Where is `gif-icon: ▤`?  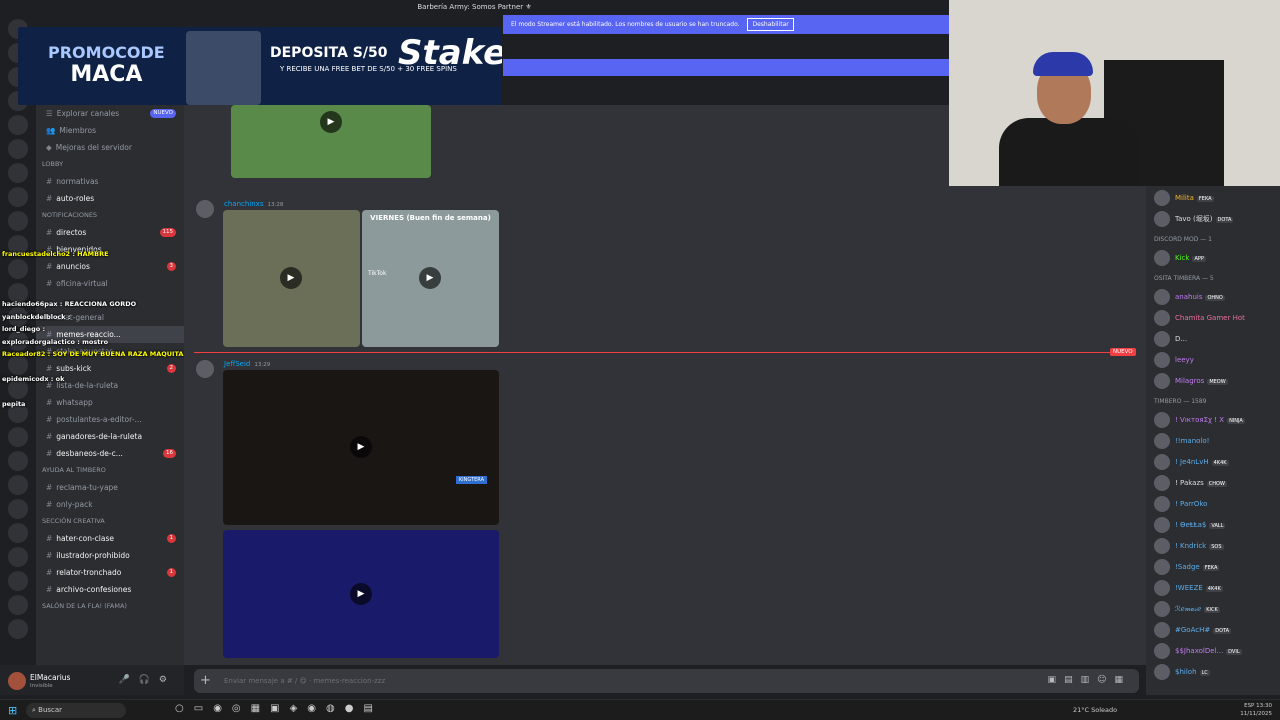
gif-icon: ▤ is located at coordinates (1072, 680).